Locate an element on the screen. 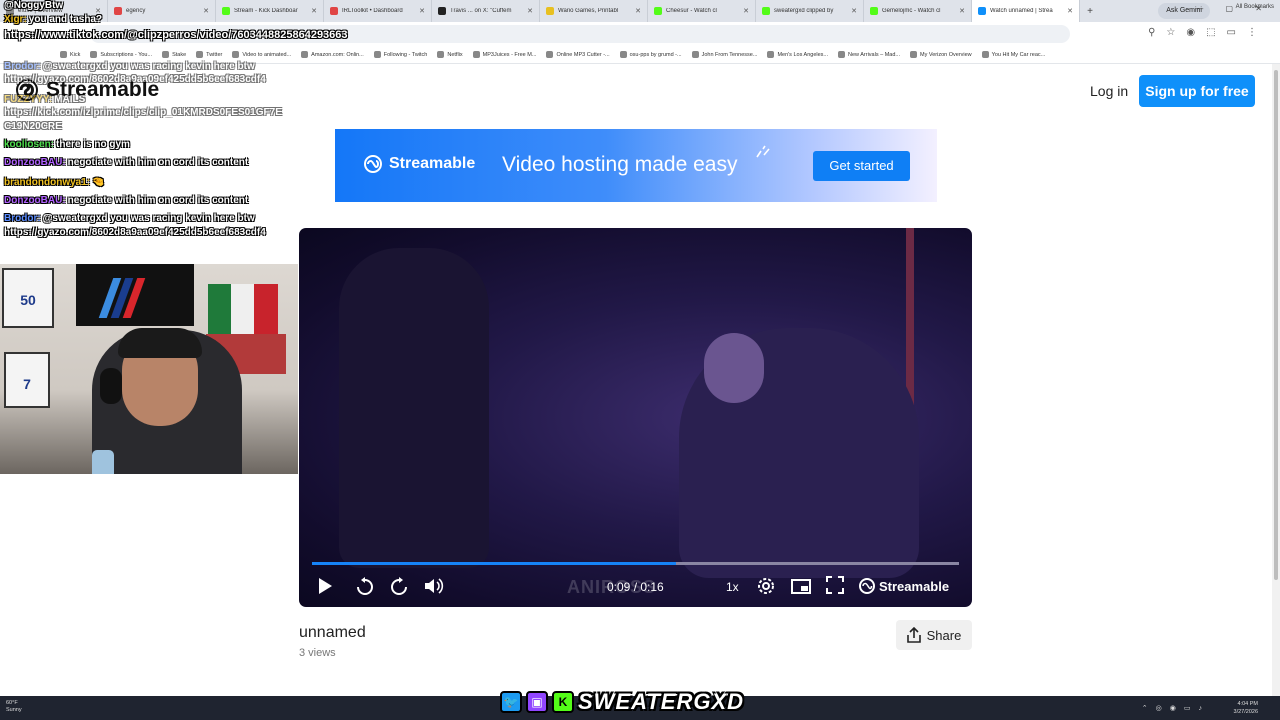 The image size is (1280, 720). twitch-icon: ▣ is located at coordinates (537, 702).